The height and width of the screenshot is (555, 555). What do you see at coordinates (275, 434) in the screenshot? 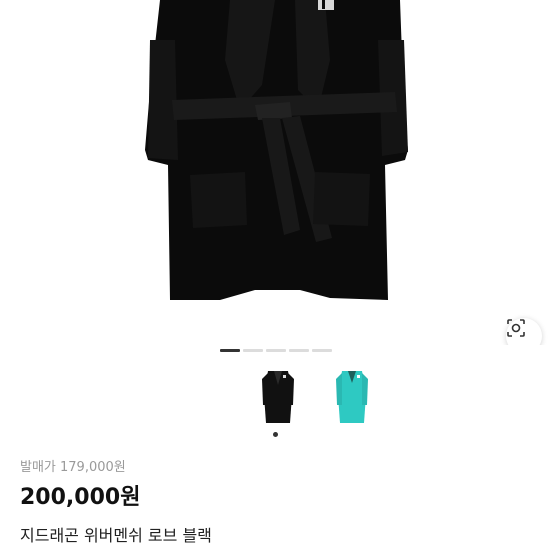
I see `selected-thumbnail-indicator` at bounding box center [275, 434].